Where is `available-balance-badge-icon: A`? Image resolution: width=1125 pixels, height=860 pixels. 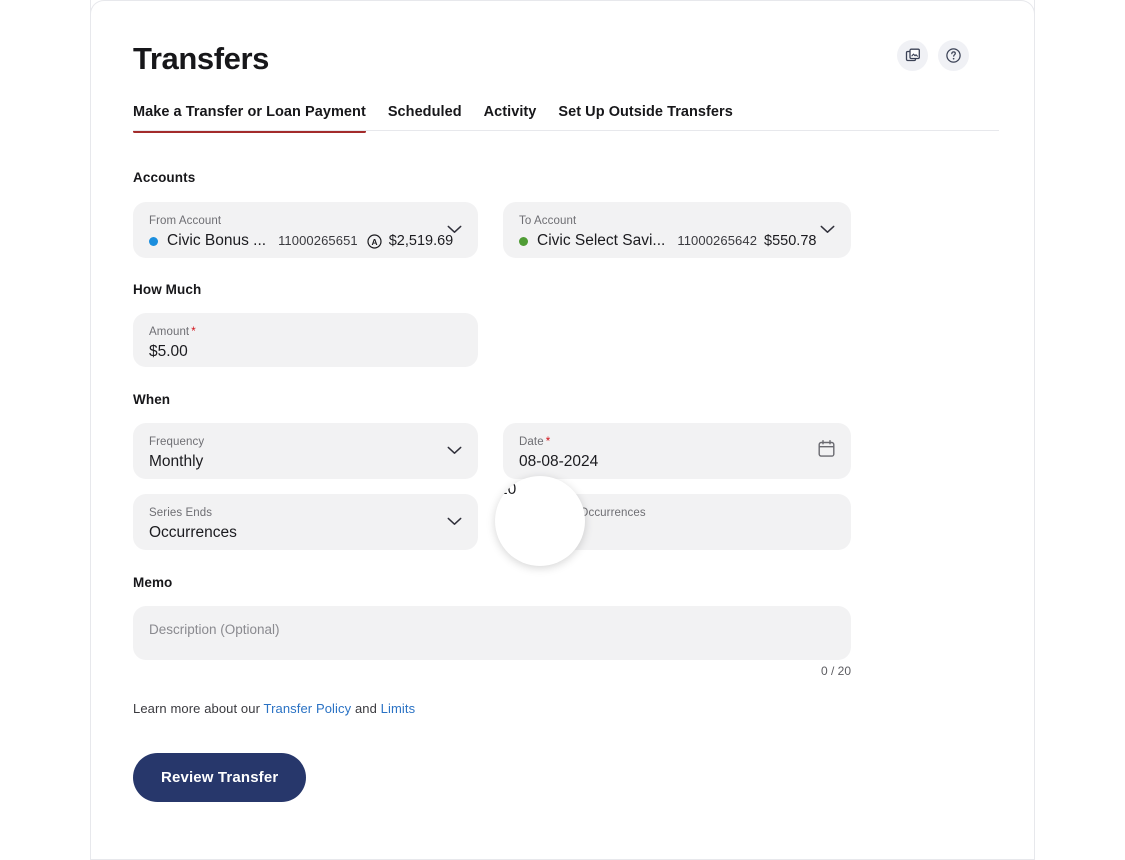 available-balance-badge-icon: A is located at coordinates (374, 241).